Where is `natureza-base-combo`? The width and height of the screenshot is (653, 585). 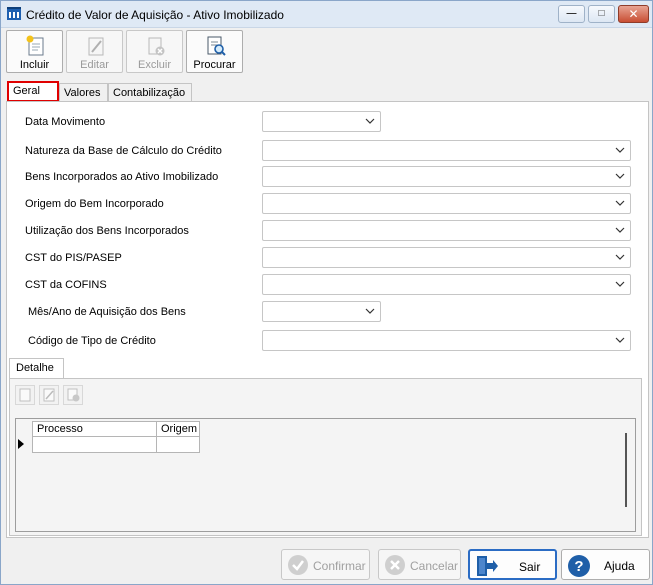
natureza-base-combo is located at coordinates (446, 150).